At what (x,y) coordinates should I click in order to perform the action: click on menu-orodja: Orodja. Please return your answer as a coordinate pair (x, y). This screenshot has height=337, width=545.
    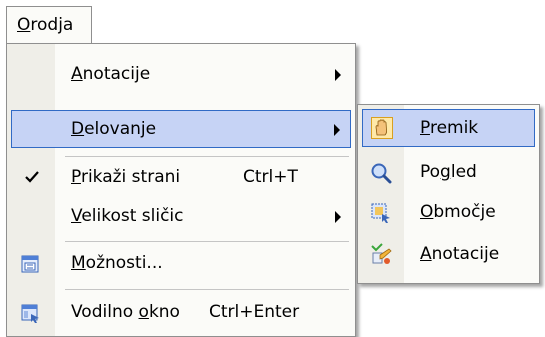
    Looking at the image, I should click on (49, 25).